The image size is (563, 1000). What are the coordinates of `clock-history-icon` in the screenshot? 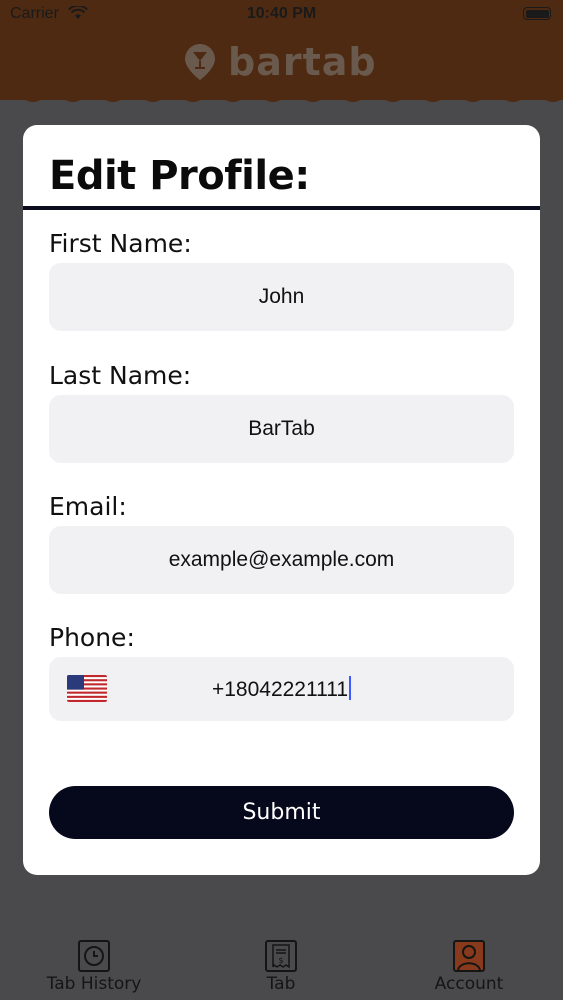 It's located at (94, 956).